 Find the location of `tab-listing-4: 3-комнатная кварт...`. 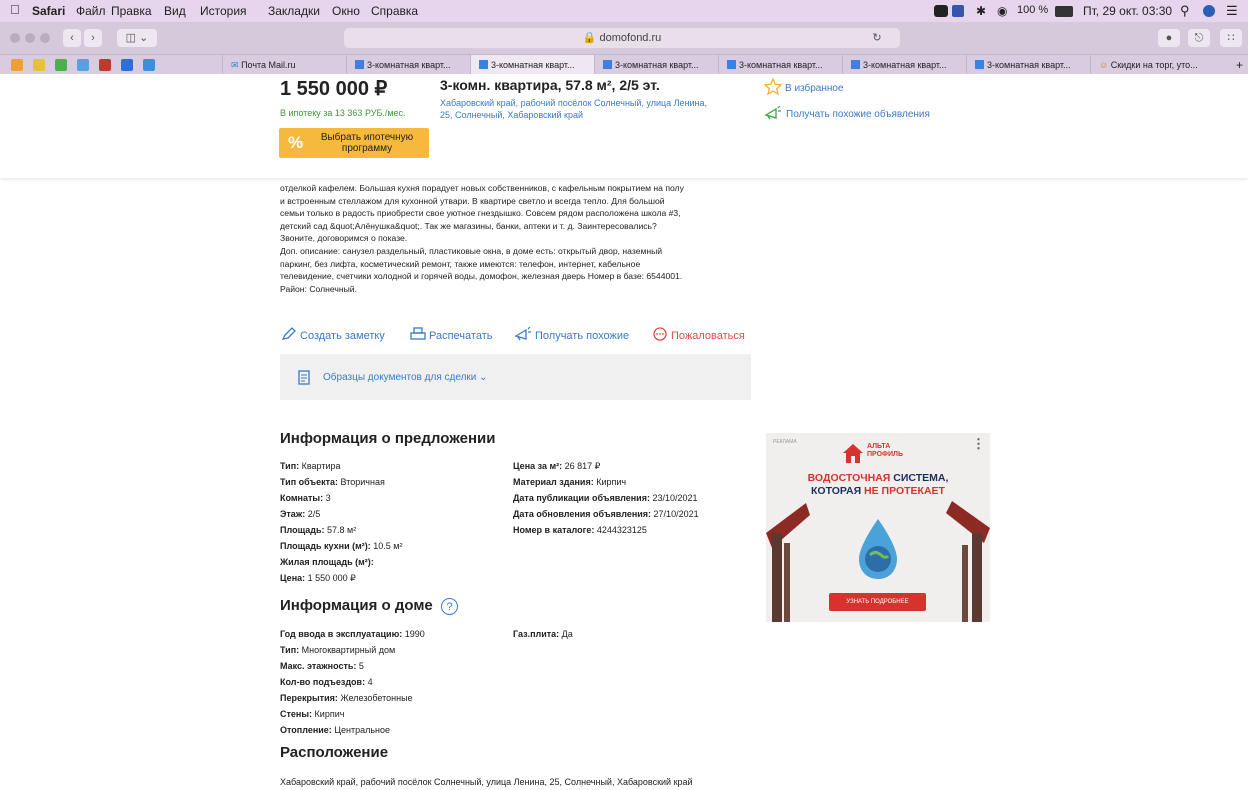

tab-listing-4: 3-комнатная кварт... is located at coordinates (780, 65).